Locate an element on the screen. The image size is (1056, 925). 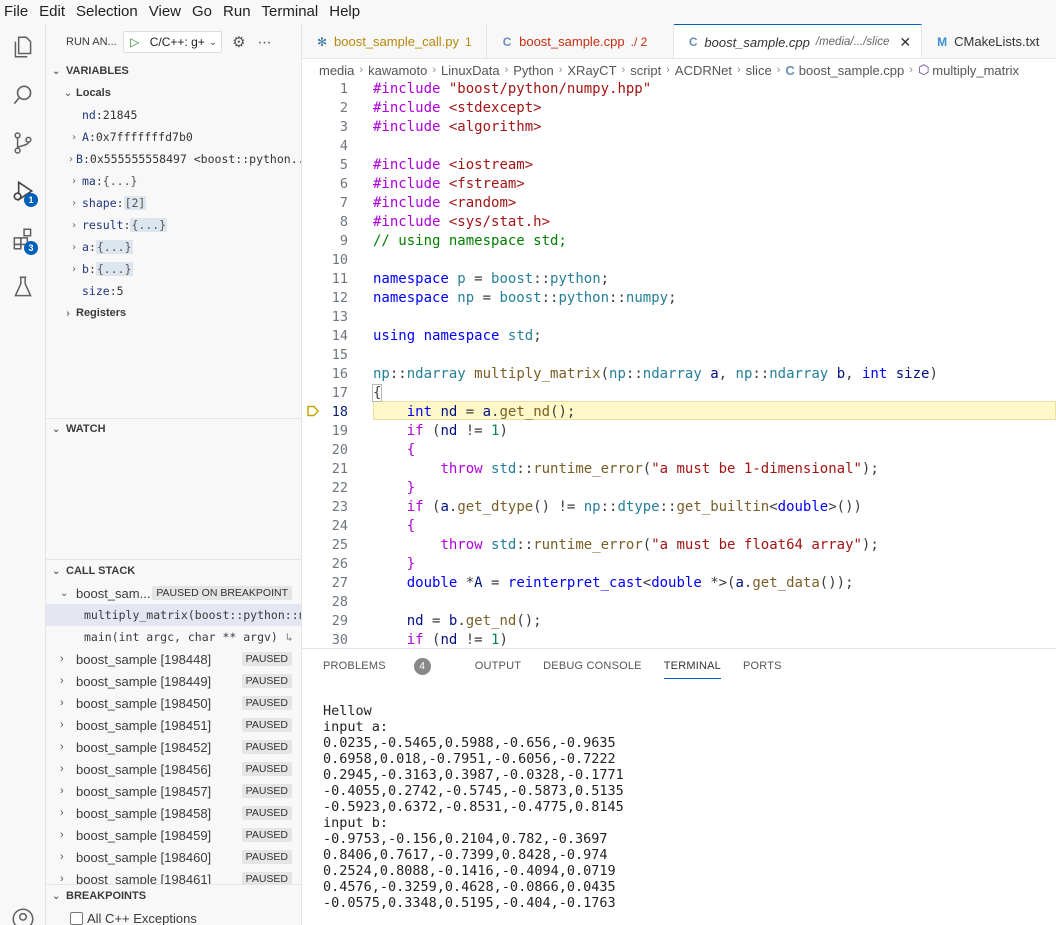
variables-section-header: ⌄ VARIABLES is located at coordinates (173, 71).